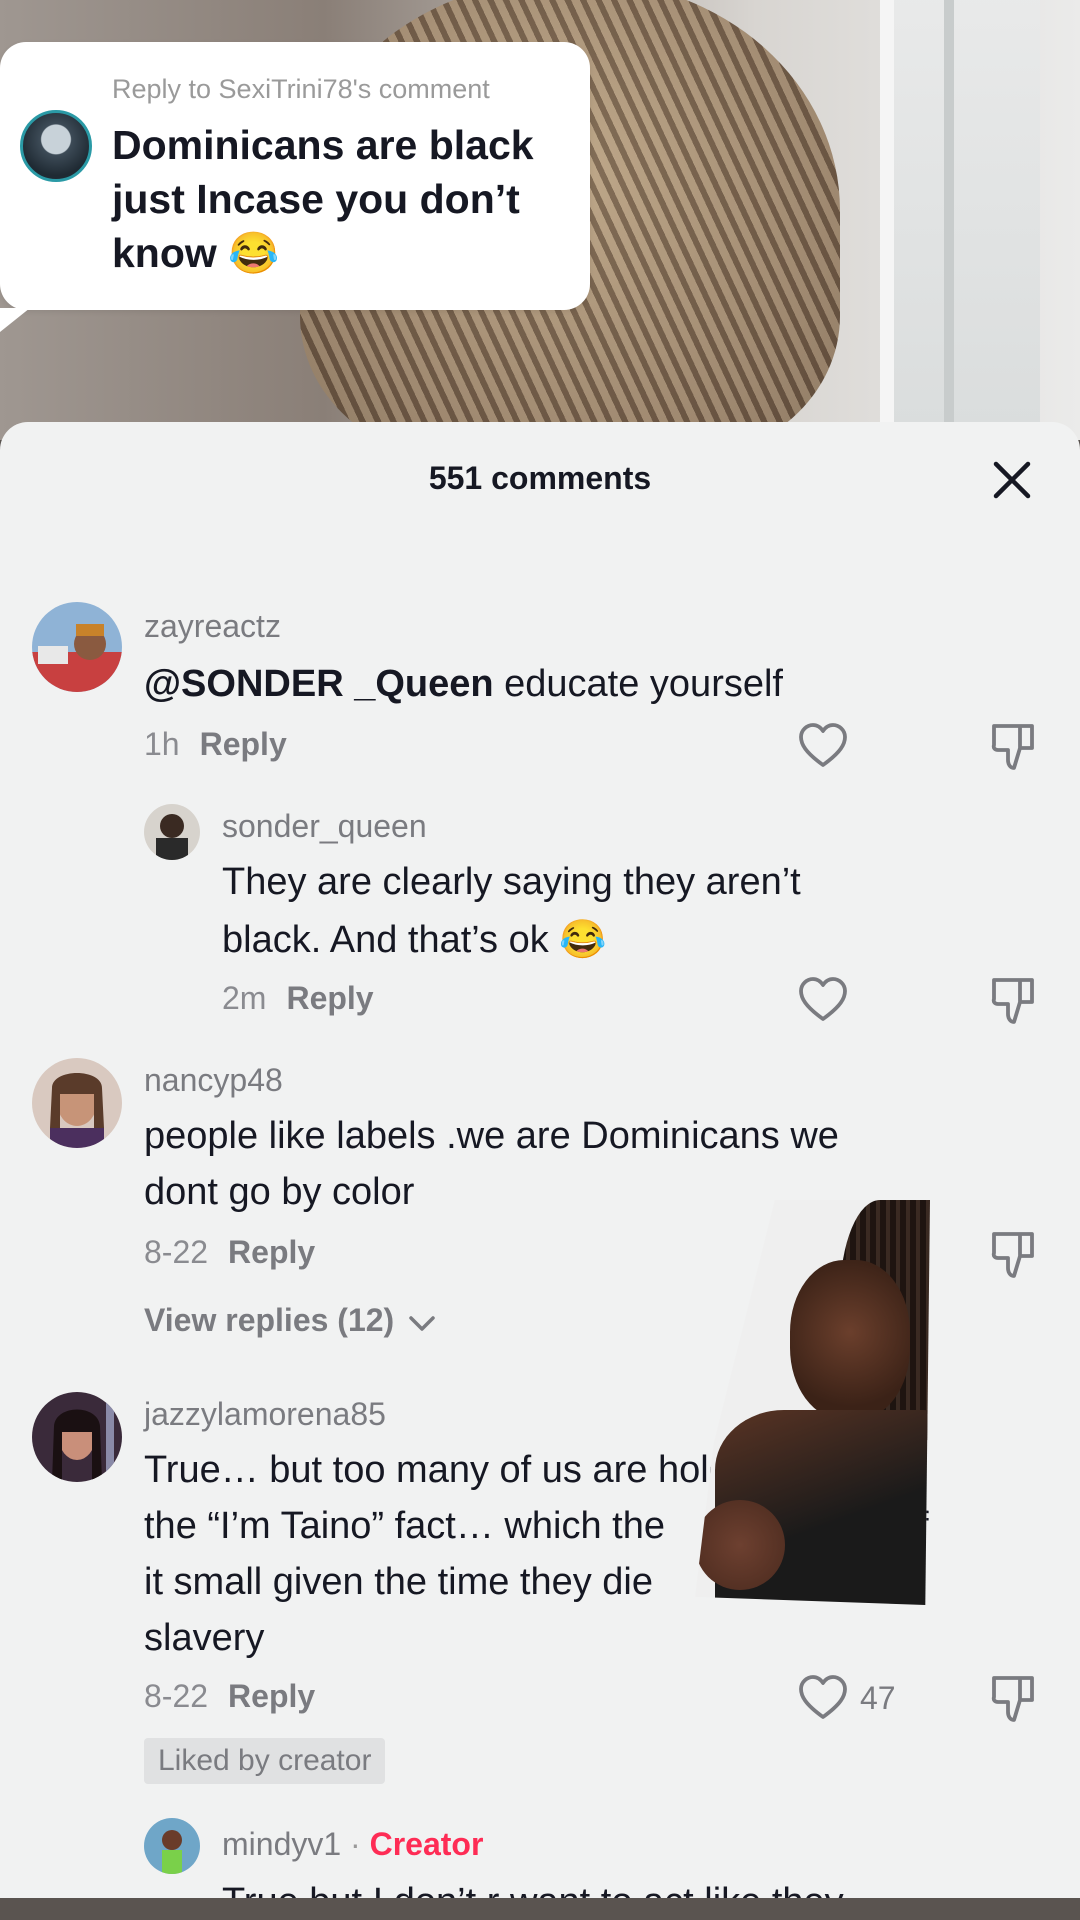  I want to click on comment-username: nancyp48, so click(213, 1080).